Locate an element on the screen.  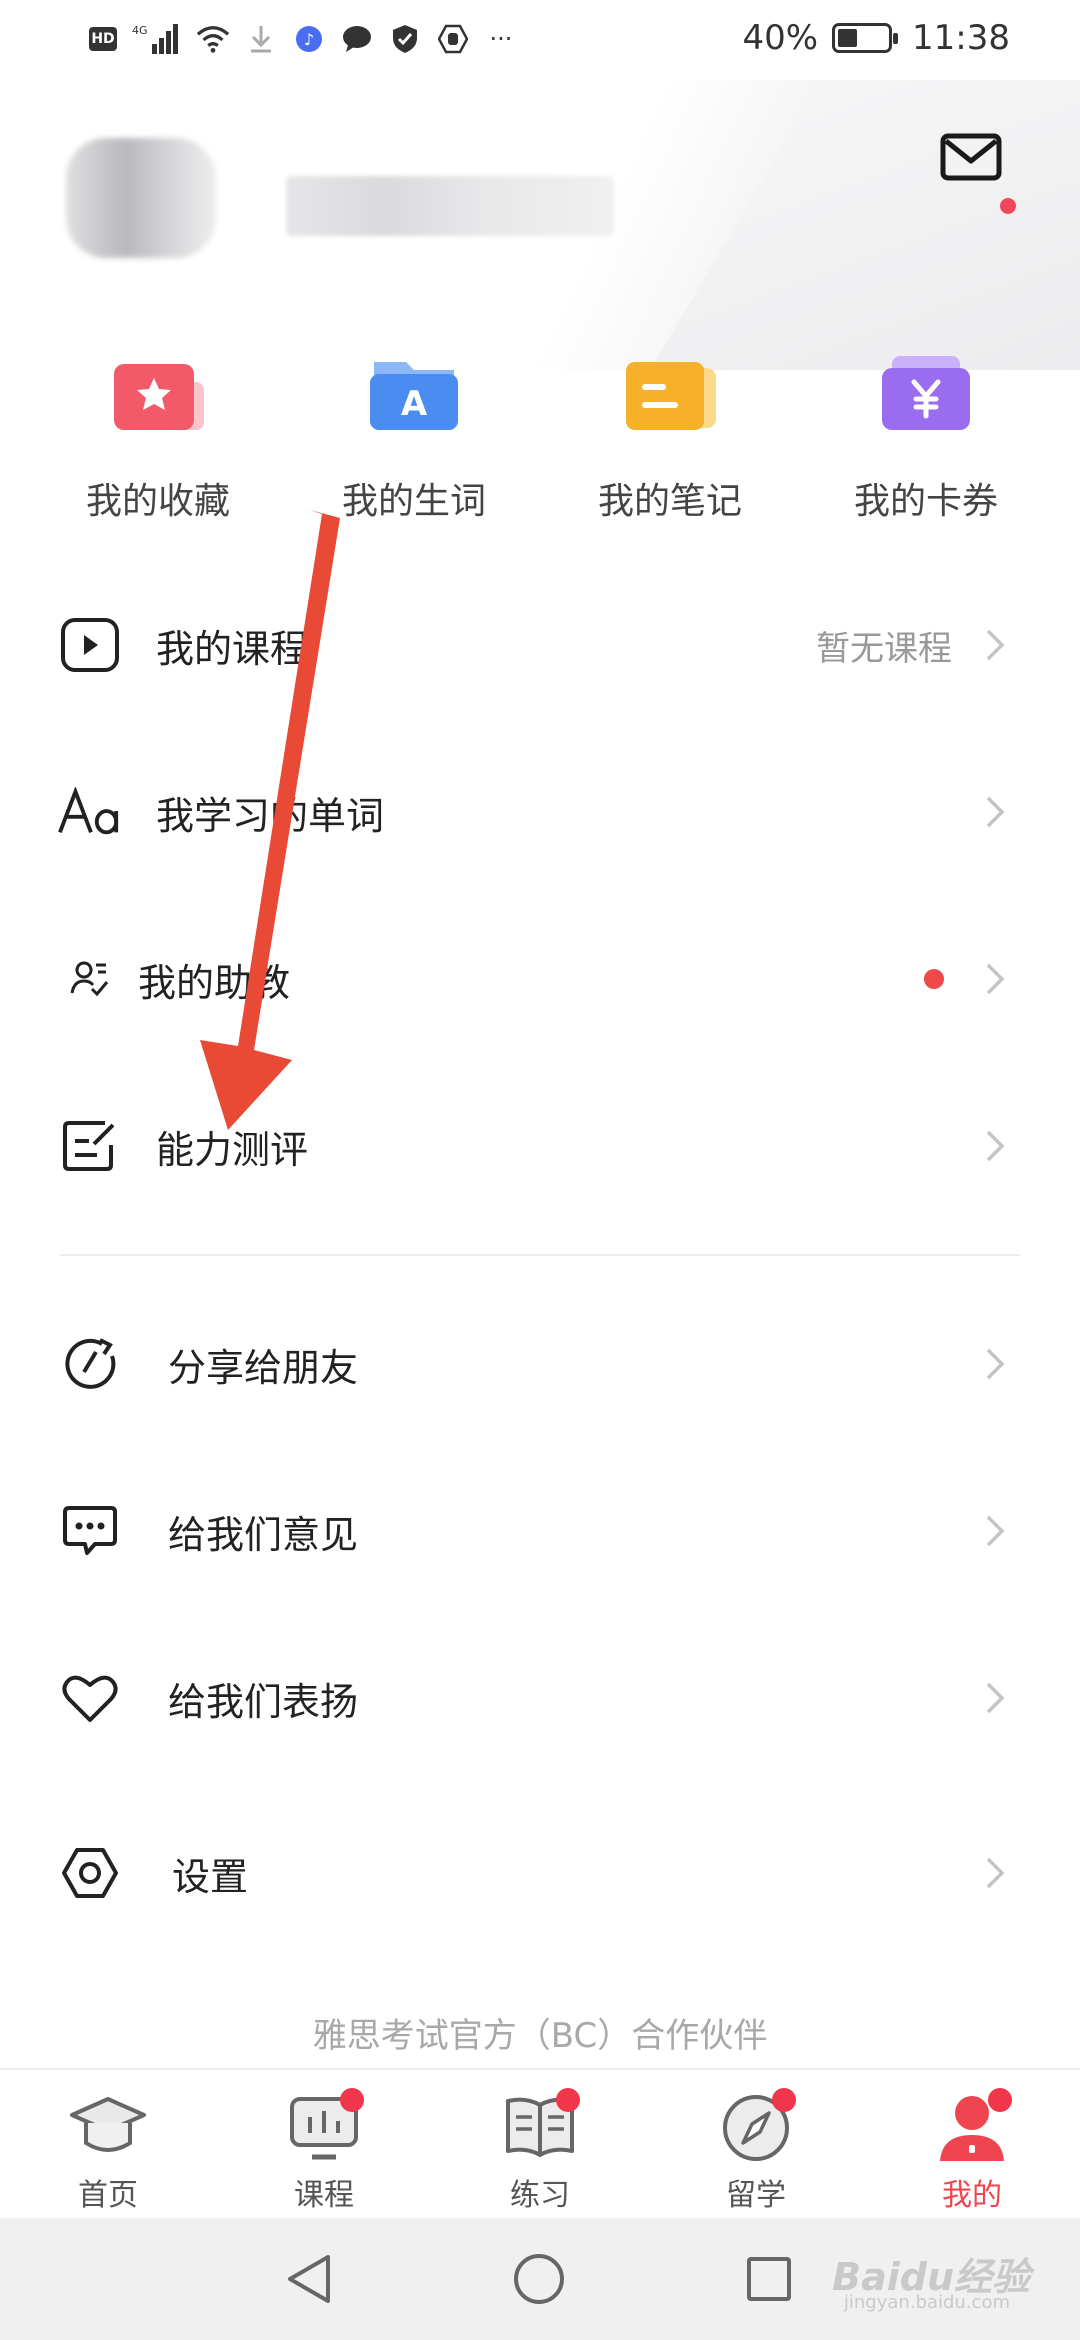
quick-favorites: 我的收藏 is located at coordinates (158, 445).